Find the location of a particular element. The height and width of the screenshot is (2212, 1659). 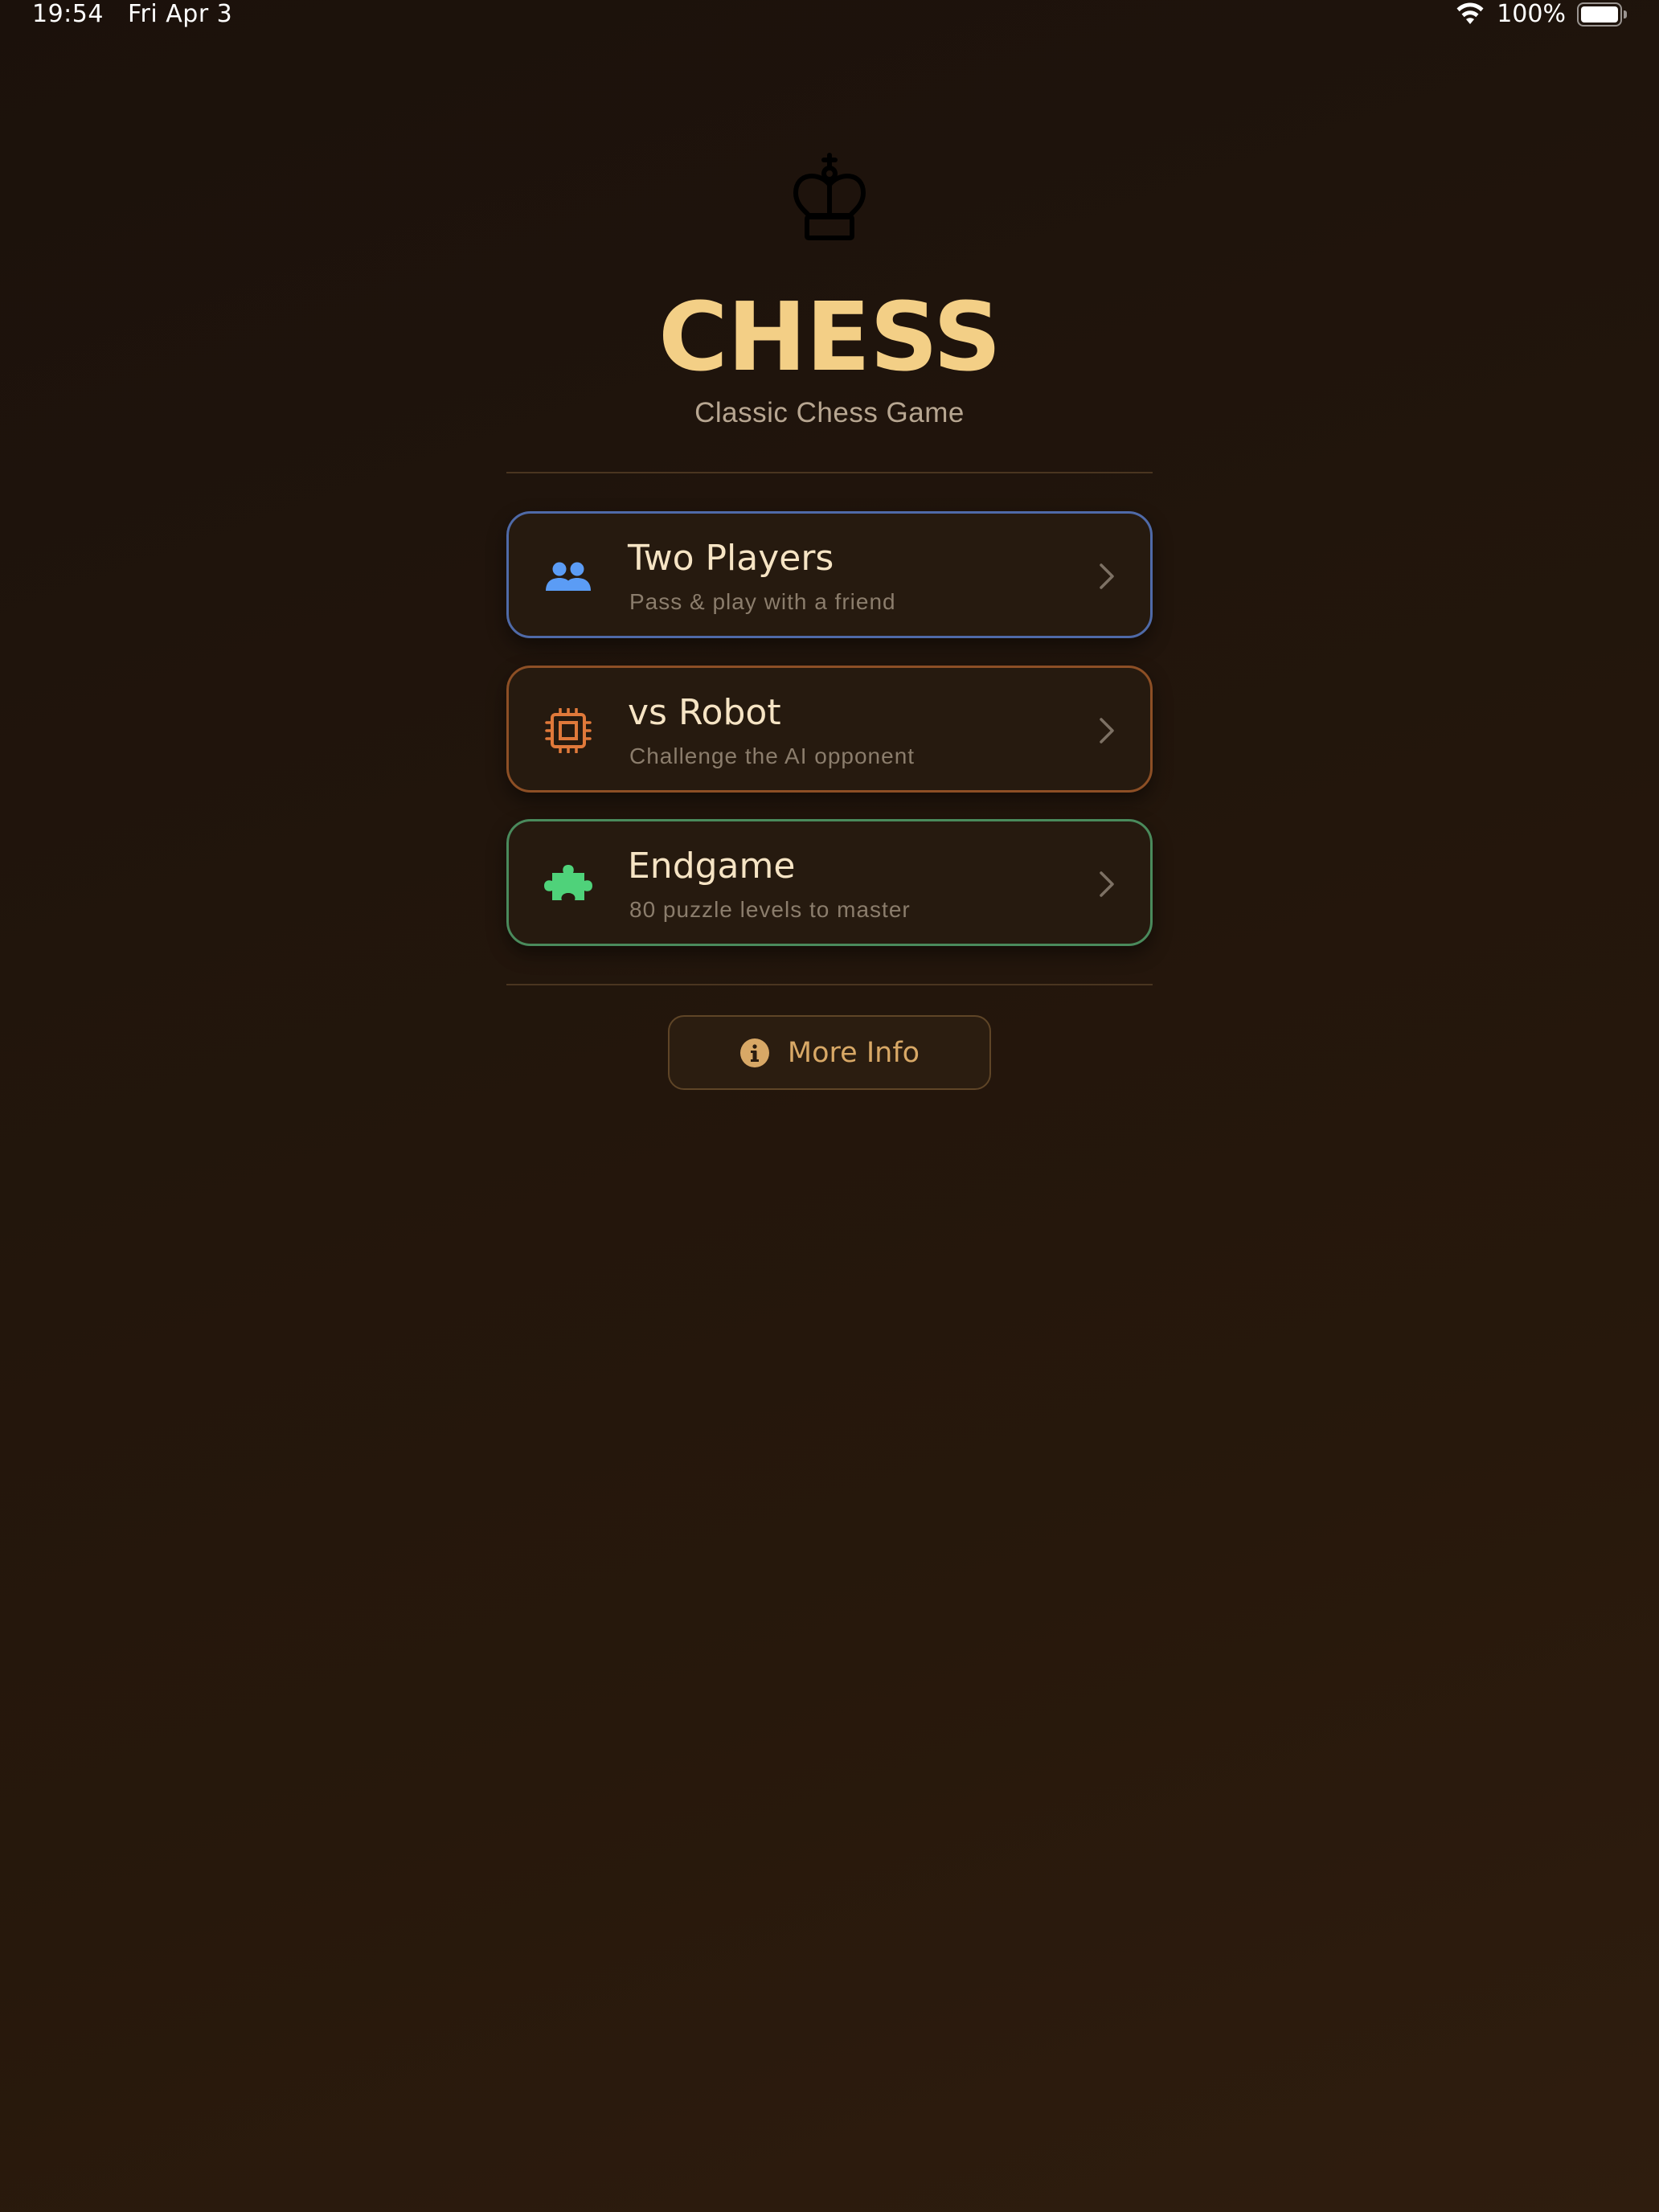

mode-title: Two Players is located at coordinates (731, 558).